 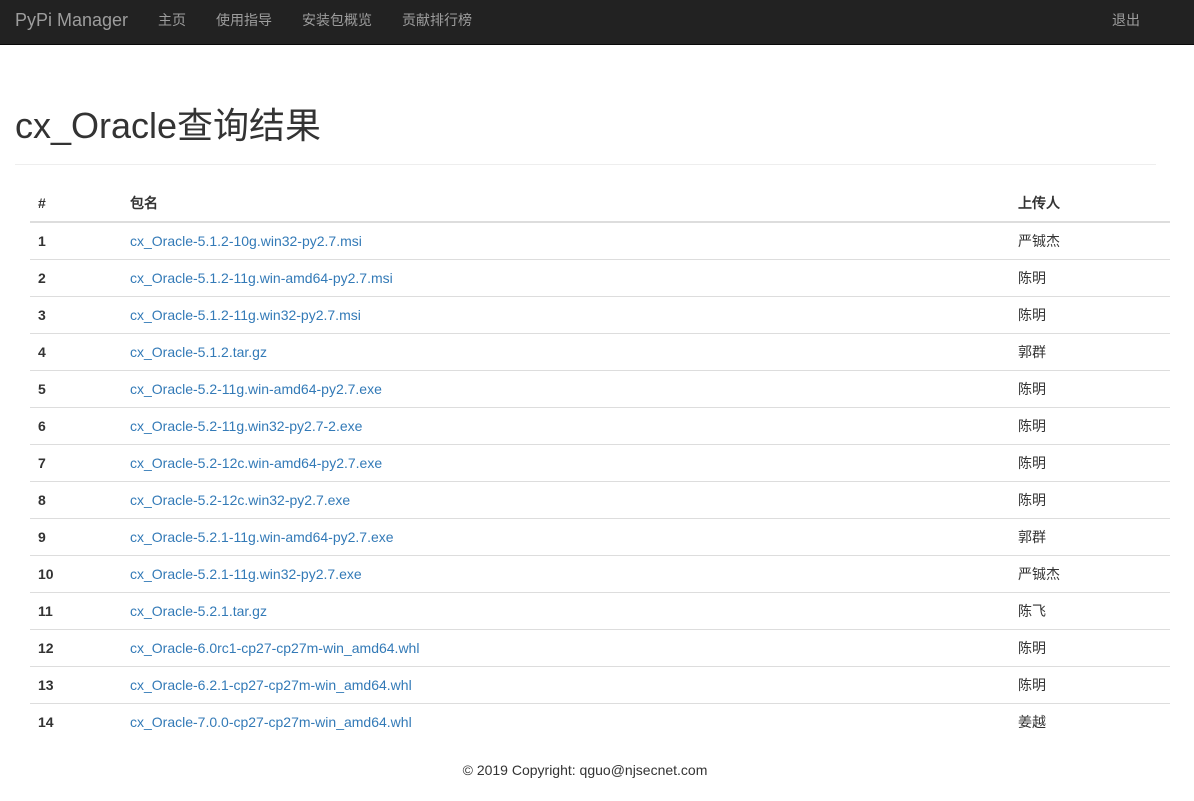 I want to click on package-link: cx_Oracle-5.2.1-11g.win32-py2.7.exe, so click(x=246, y=574).